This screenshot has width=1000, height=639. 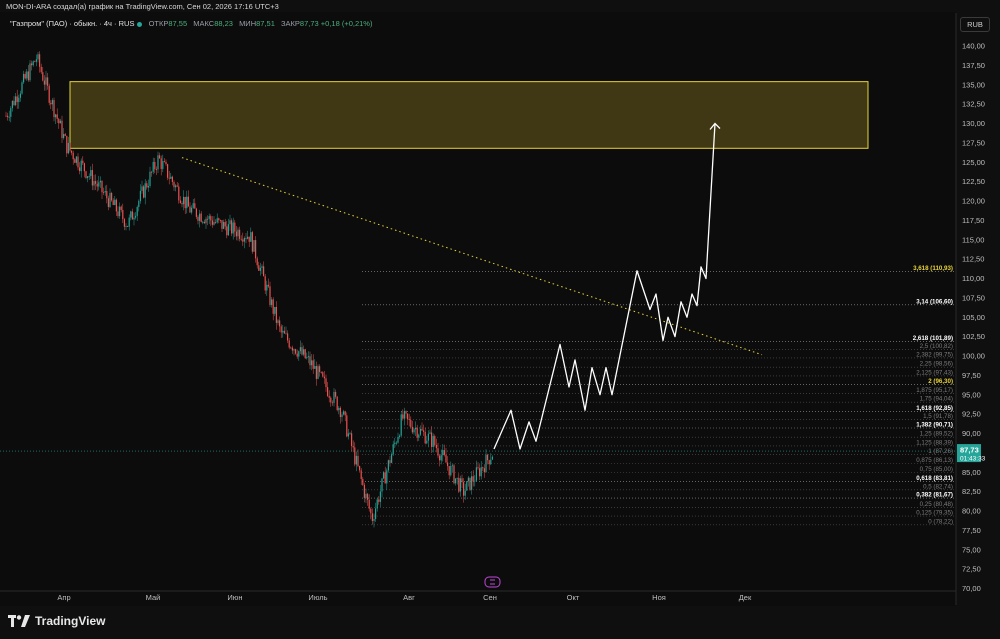 What do you see at coordinates (971, 491) in the screenshot?
I see `price-tick-label: 82,50` at bounding box center [971, 491].